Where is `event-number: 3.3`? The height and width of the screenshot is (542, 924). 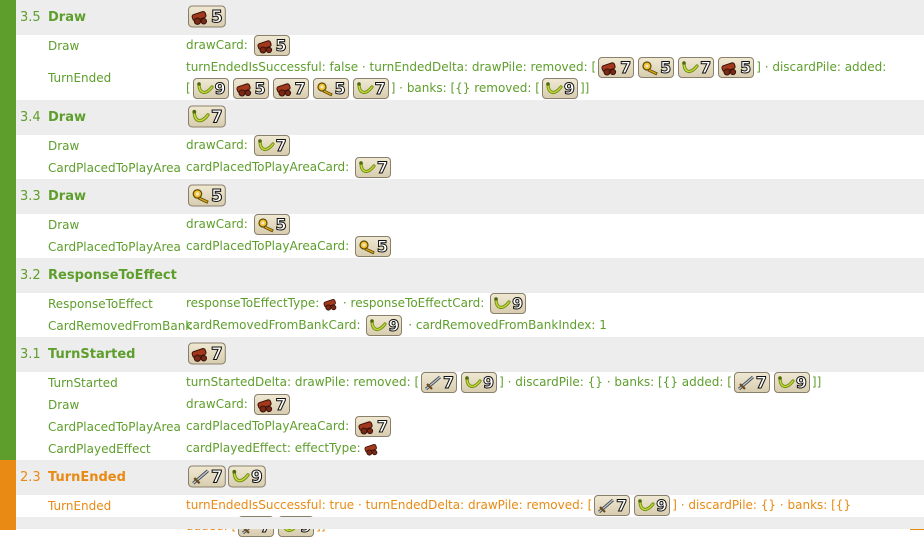 event-number: 3.3 is located at coordinates (30, 196).